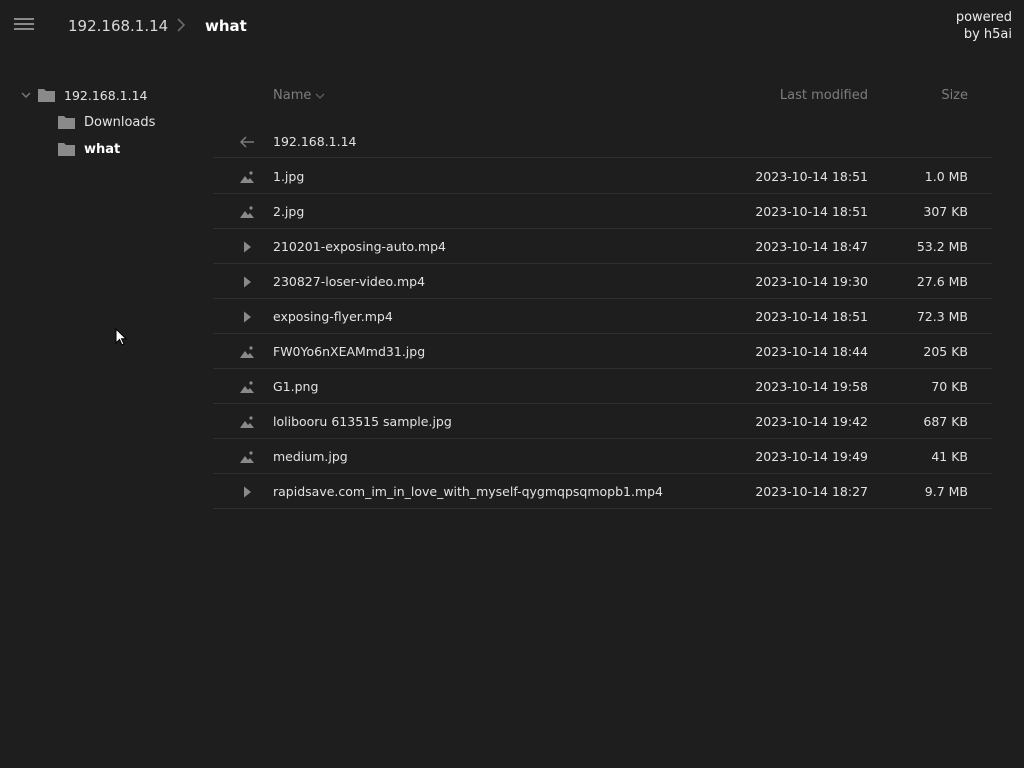 The height and width of the screenshot is (768, 1024). Describe the element at coordinates (811, 386) in the screenshot. I see `file-modified: 2023-10-14 19:58` at that location.